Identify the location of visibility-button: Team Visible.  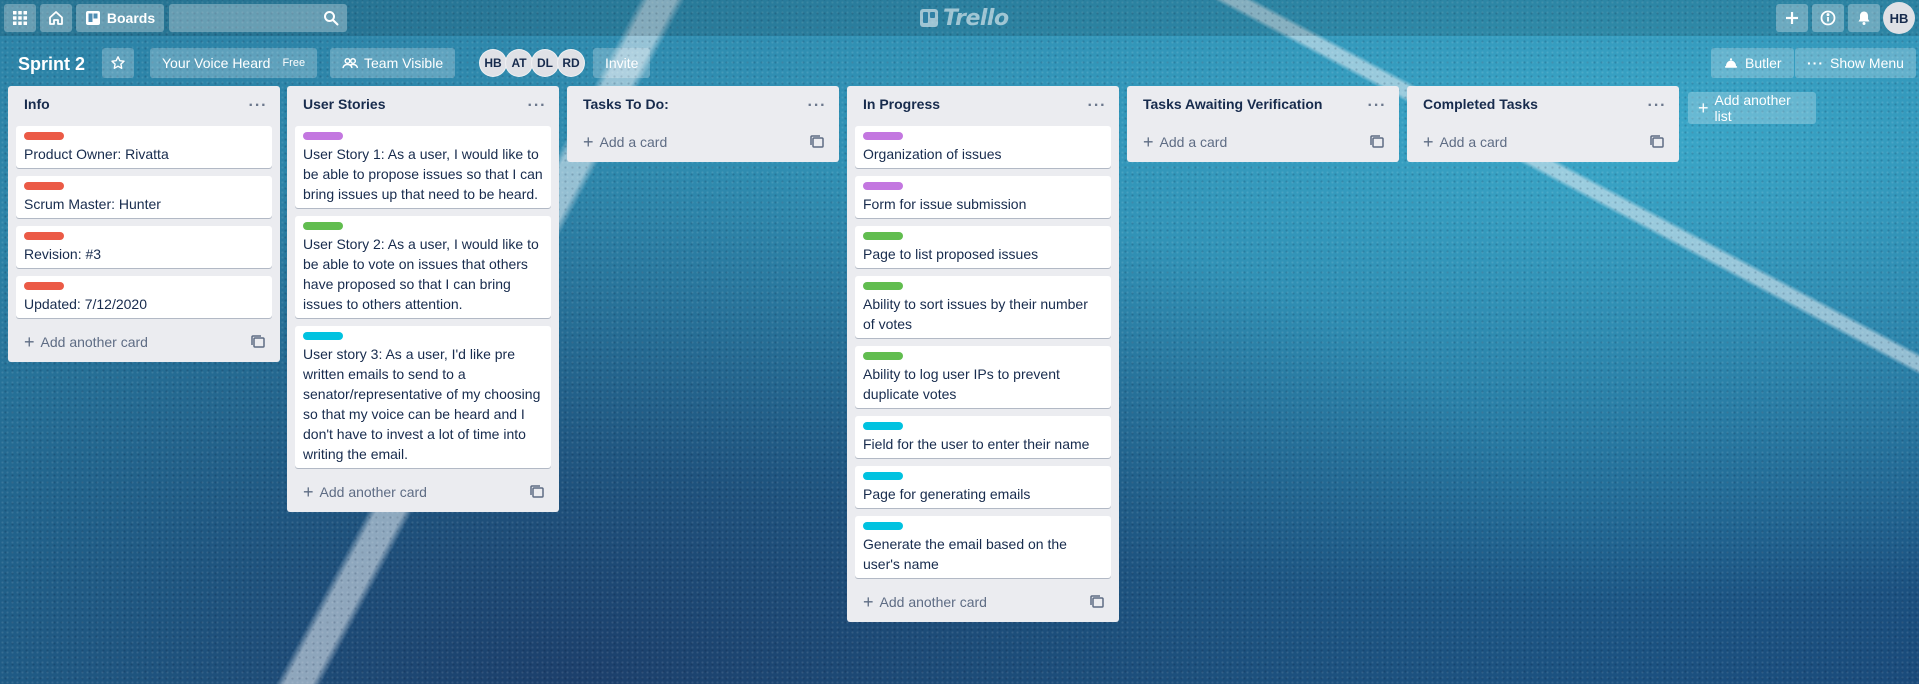
(393, 63).